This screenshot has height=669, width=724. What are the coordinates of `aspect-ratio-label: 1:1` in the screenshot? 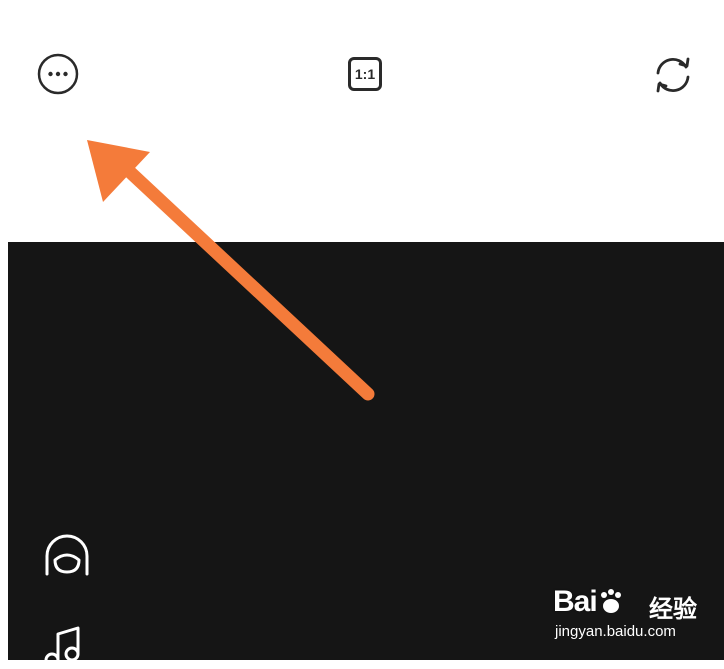 It's located at (365, 74).